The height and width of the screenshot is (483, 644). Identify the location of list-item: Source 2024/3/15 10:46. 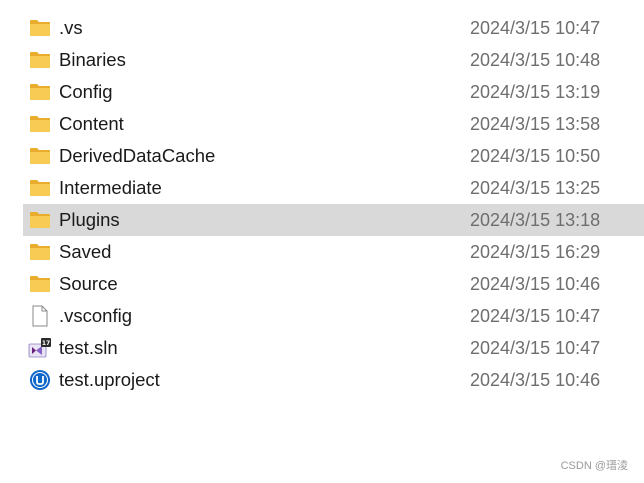
(322, 284).